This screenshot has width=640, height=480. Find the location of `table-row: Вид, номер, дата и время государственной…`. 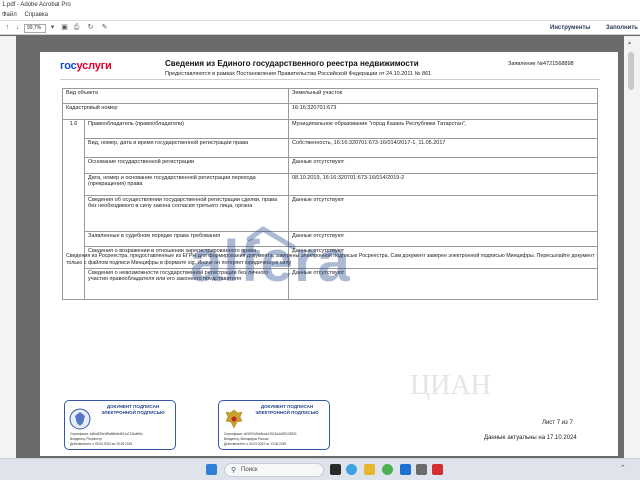

table-row: Вид, номер, дата и время государственной… is located at coordinates (330, 148).